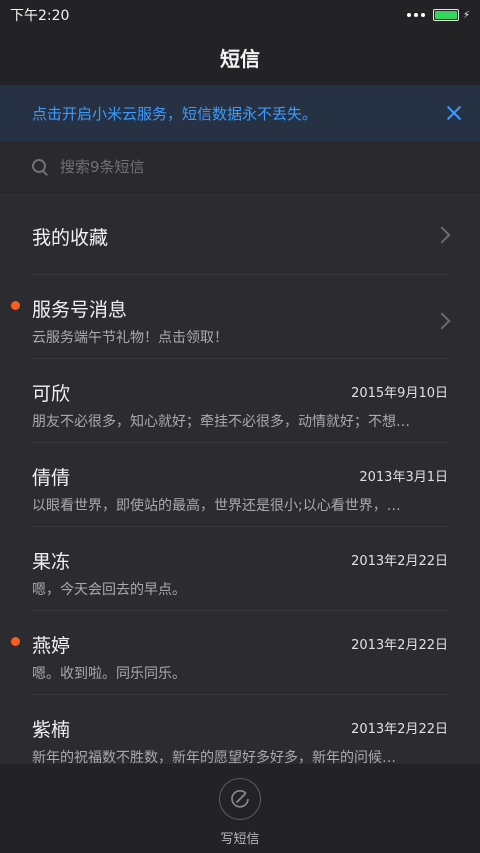  What do you see at coordinates (40, 167) in the screenshot?
I see `search-icon` at bounding box center [40, 167].